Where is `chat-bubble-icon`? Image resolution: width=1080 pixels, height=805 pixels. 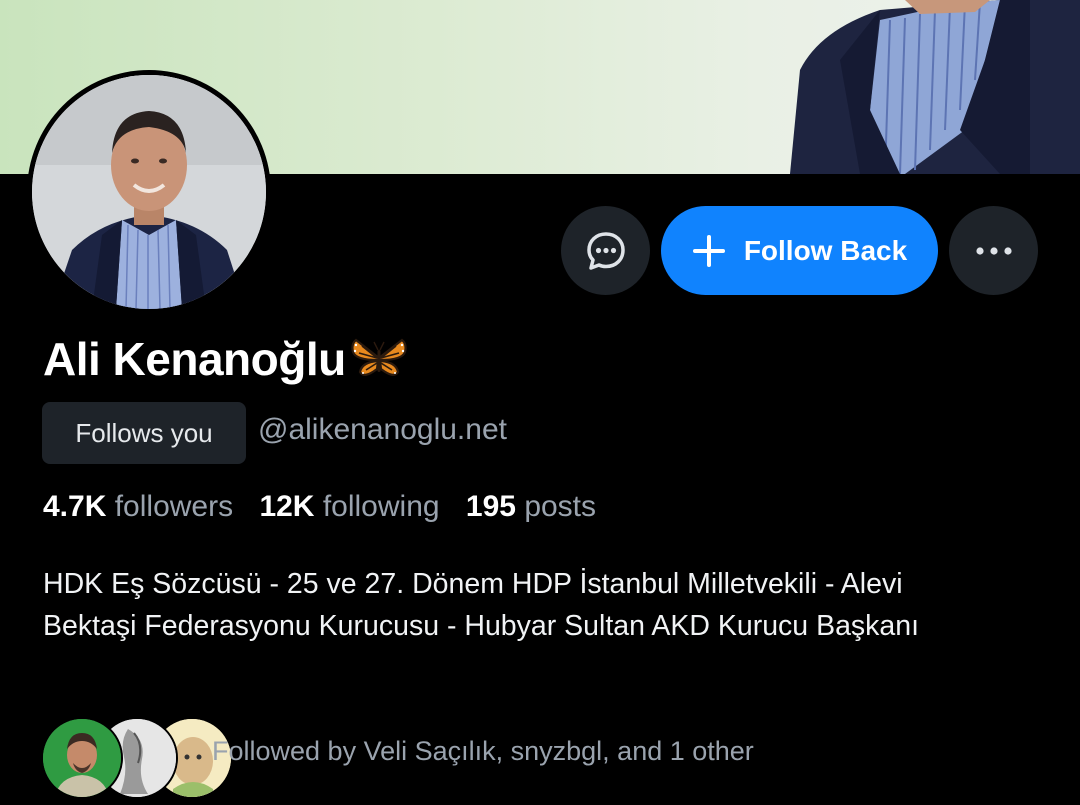 chat-bubble-icon is located at coordinates (605, 250).